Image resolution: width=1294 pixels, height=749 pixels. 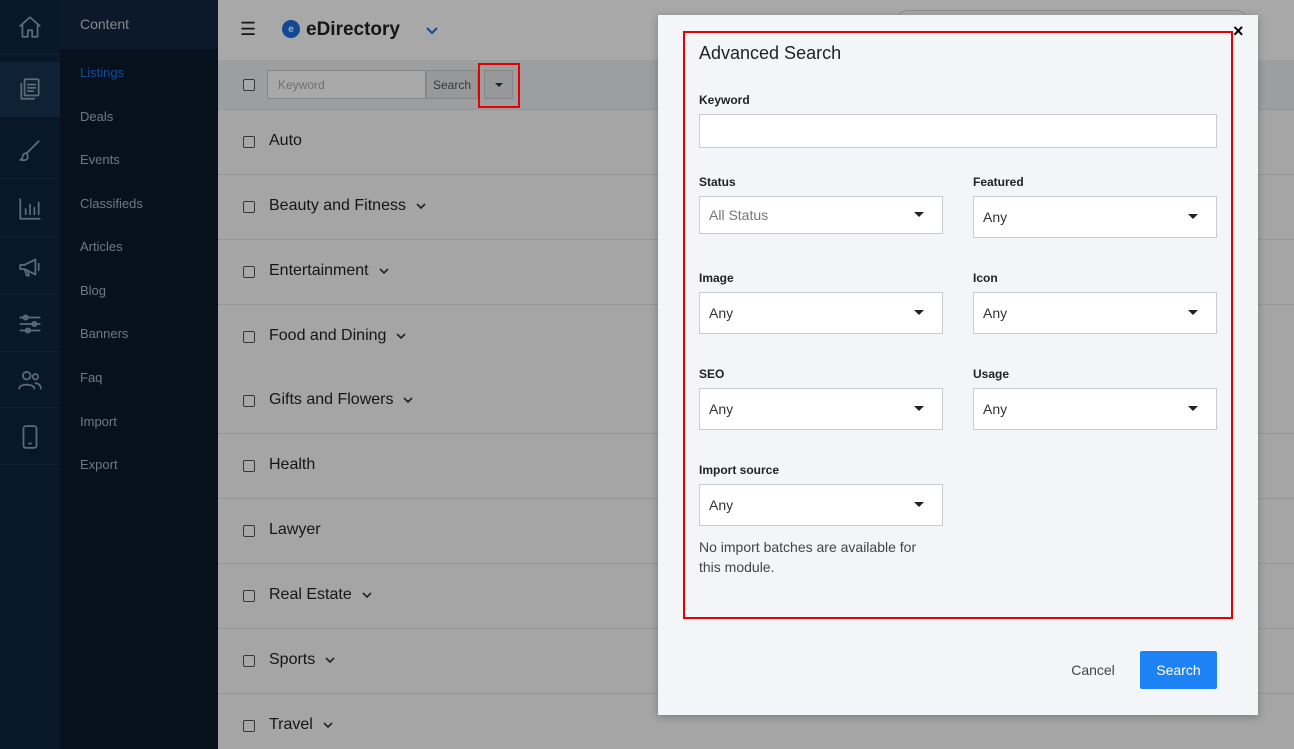 What do you see at coordinates (739, 215) in the screenshot?
I see `status-value: All Status` at bounding box center [739, 215].